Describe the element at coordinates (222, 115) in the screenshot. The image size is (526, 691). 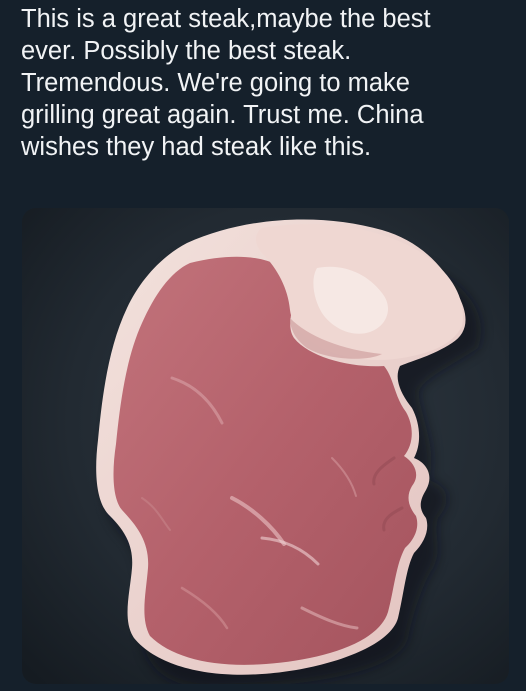
I see `caption-line-4: grilling great again. Trust me. China` at that location.